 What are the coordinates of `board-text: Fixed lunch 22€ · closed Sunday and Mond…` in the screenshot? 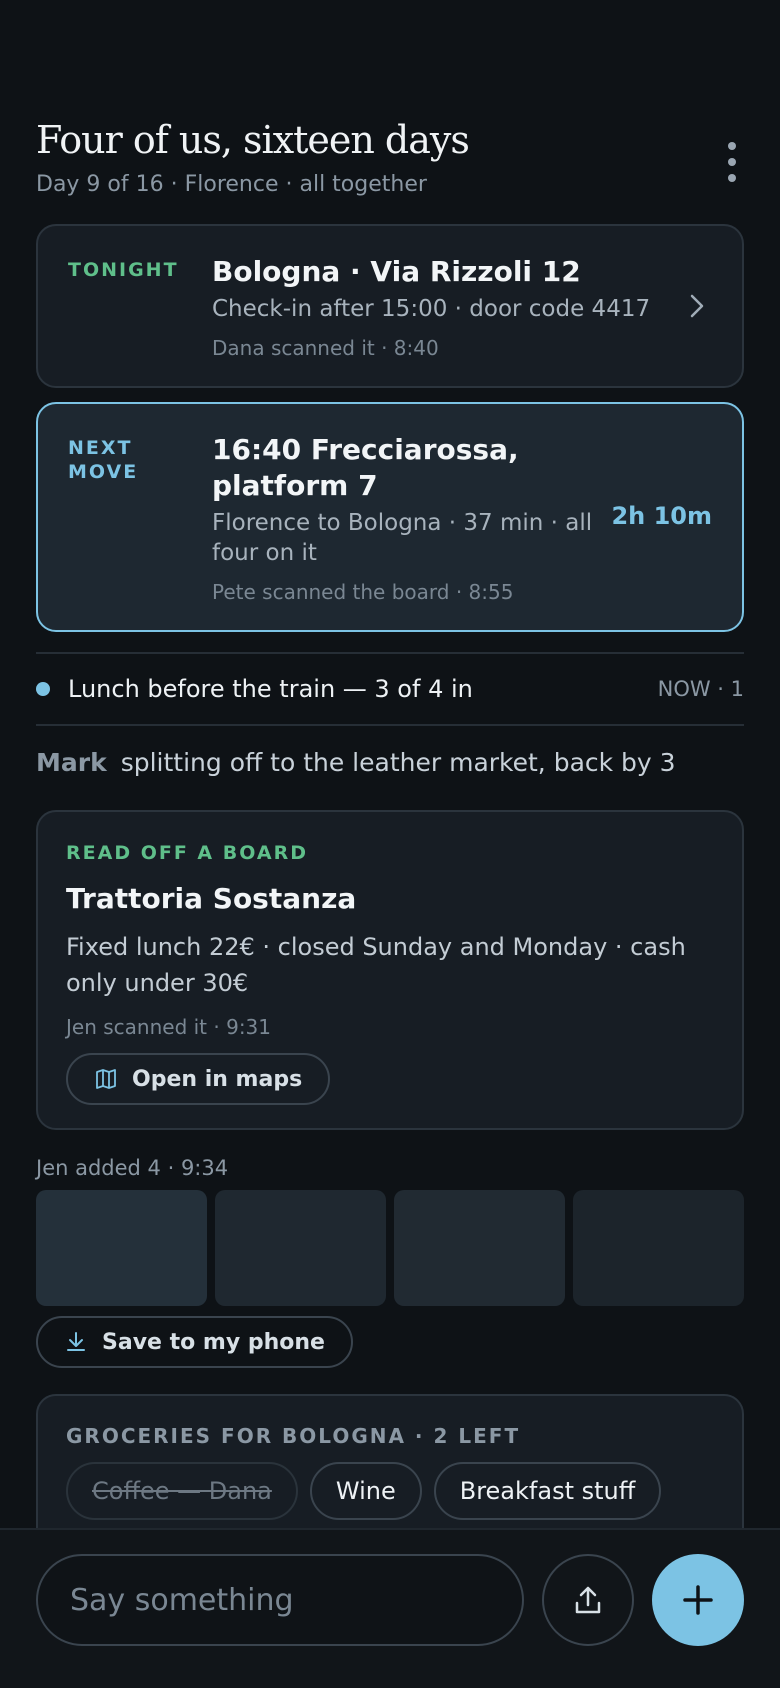 It's located at (376, 965).